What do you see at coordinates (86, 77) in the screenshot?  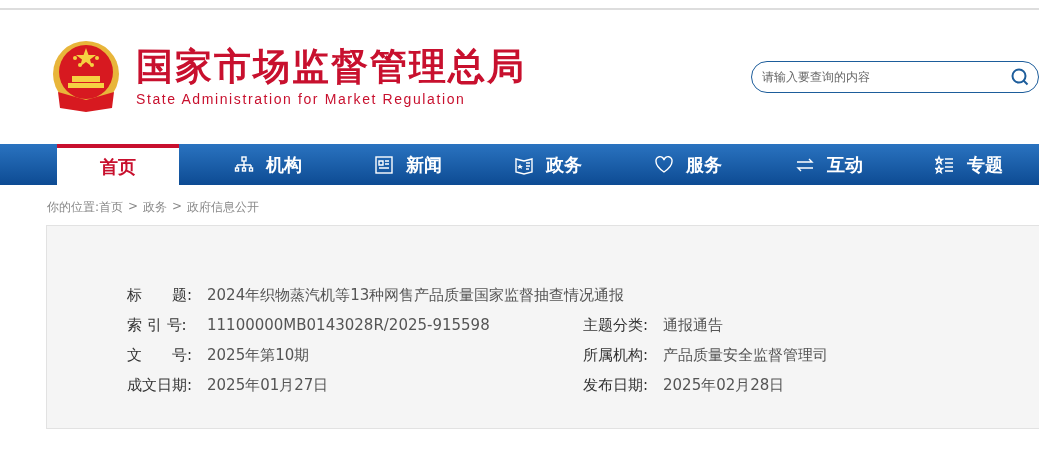 I see `emblem-icon` at bounding box center [86, 77].